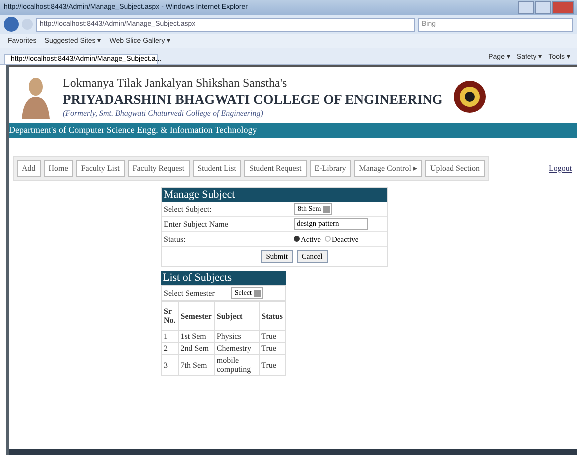 The width and height of the screenshot is (577, 455). I want to click on table-cell: Chemestry, so click(237, 348).